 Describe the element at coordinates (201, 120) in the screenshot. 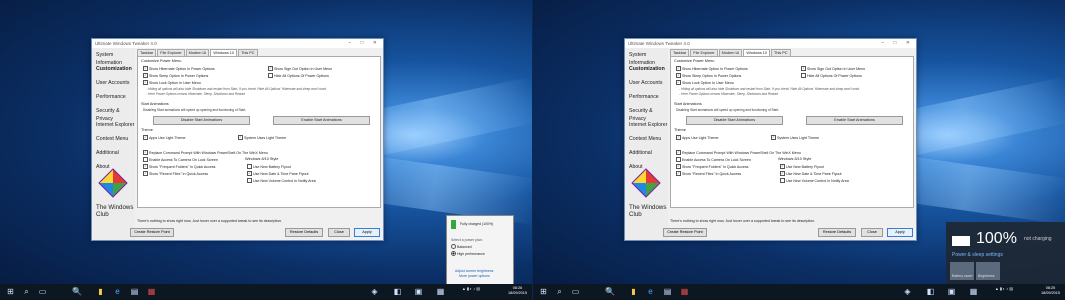

I see `disable-animations-button: Disable Start Animations` at that location.